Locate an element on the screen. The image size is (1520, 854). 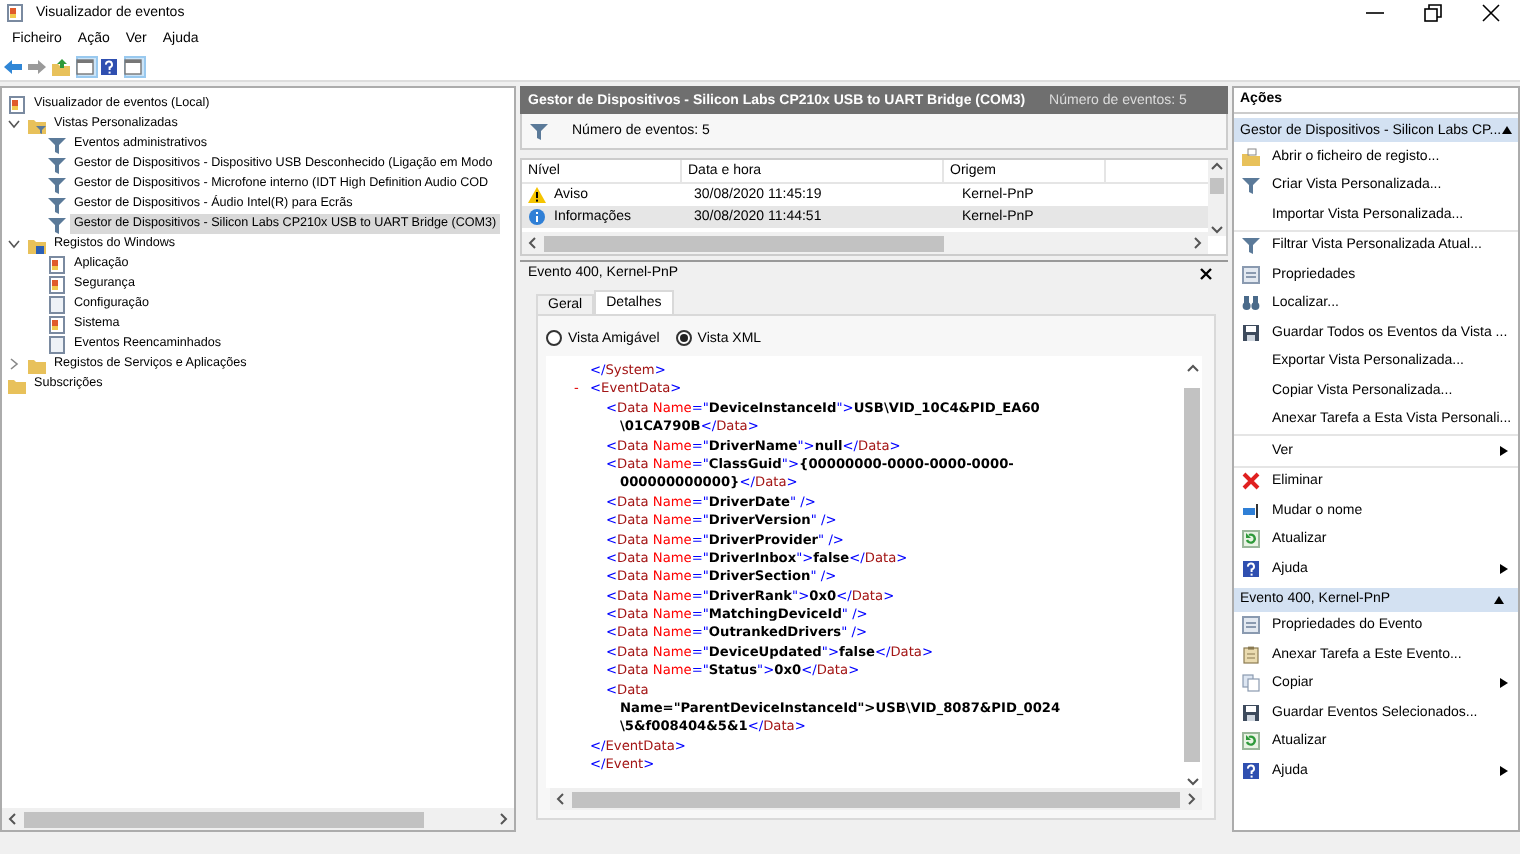
copy-icon is located at coordinates (1251, 683).